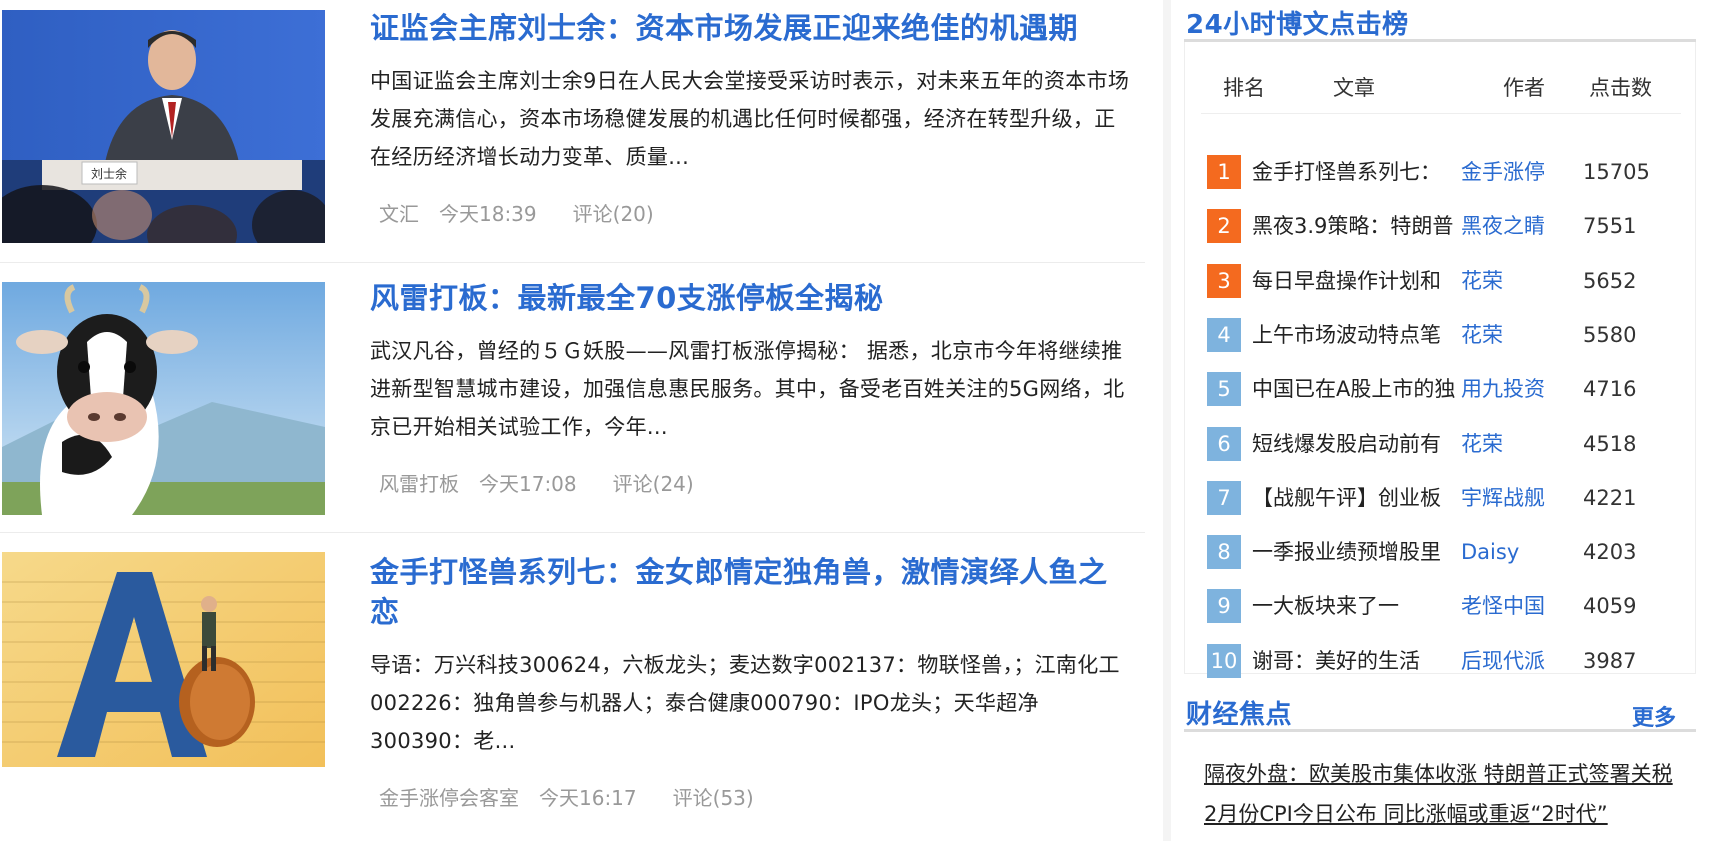 This screenshot has height=841, width=1729. Describe the element at coordinates (1610, 226) in the screenshot. I see `rank-click-count: 7551` at that location.